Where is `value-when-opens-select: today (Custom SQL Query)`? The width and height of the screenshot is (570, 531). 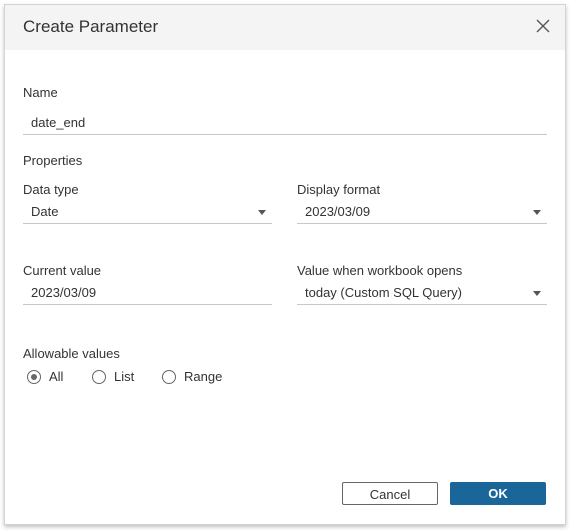
value-when-opens-select: today (Custom SQL Query) is located at coordinates (422, 293).